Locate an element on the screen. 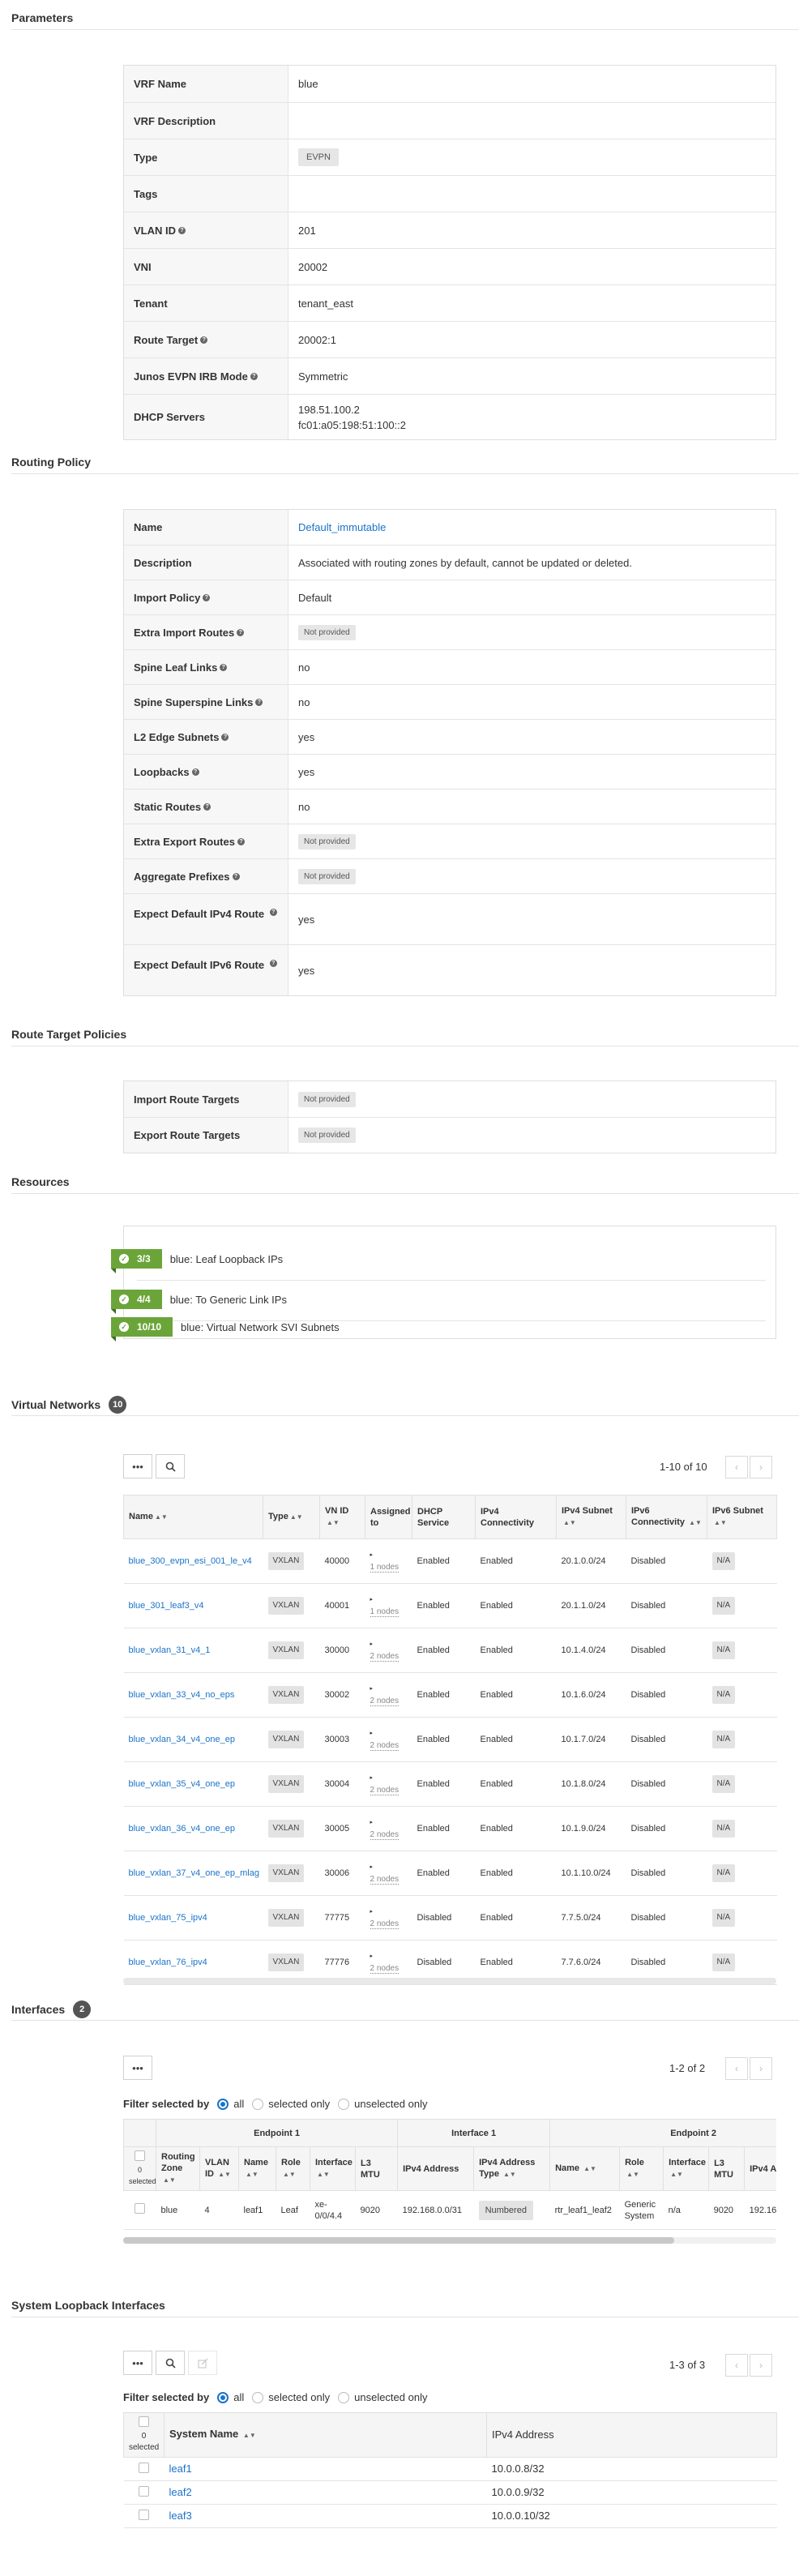  col-header-system-name: System Name ▲▼ is located at coordinates (325, 2435).